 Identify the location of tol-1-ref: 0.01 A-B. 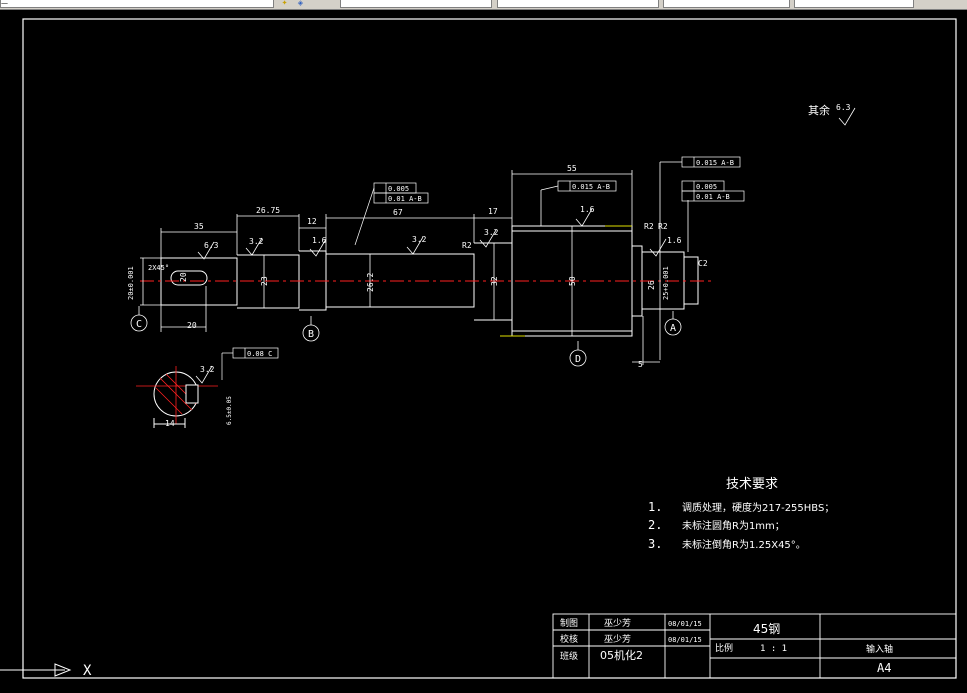
(405, 199).